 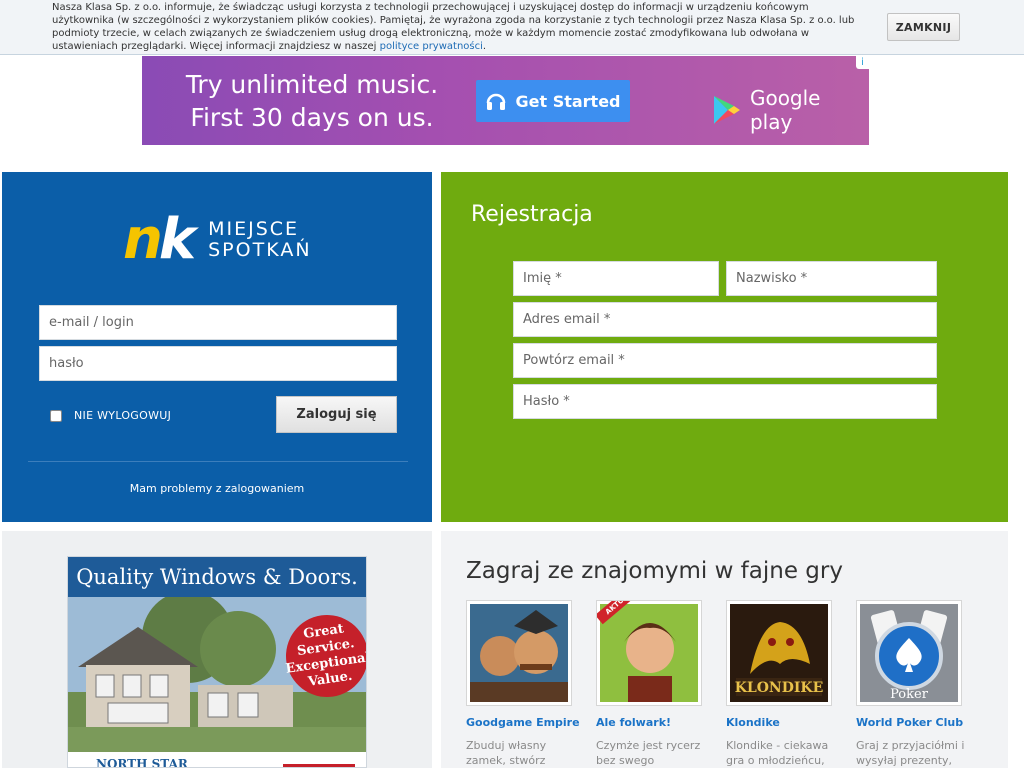 I want to click on password-input: Hasło *, so click(x=725, y=401).